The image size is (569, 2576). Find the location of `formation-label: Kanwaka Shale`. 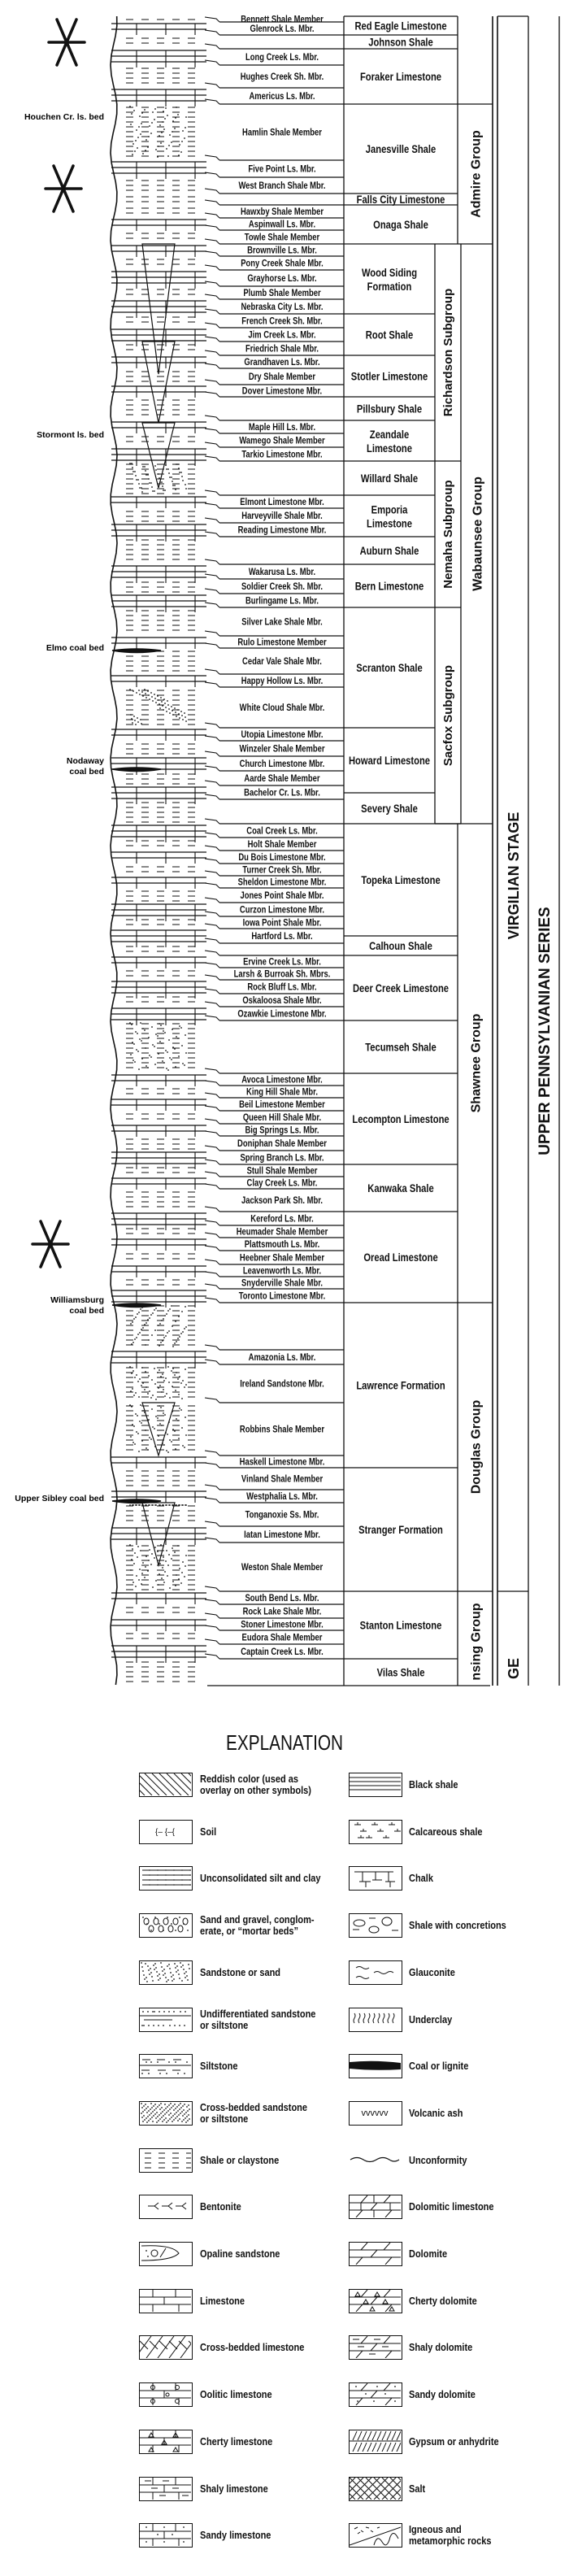

formation-label: Kanwaka Shale is located at coordinates (400, 1188).